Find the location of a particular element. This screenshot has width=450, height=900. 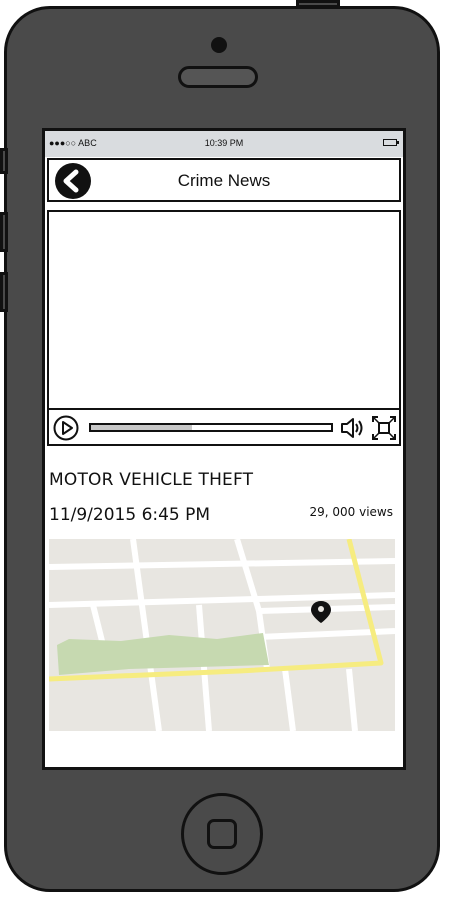

article-datetime: 11/9/2015 6:45 PM is located at coordinates (130, 515).